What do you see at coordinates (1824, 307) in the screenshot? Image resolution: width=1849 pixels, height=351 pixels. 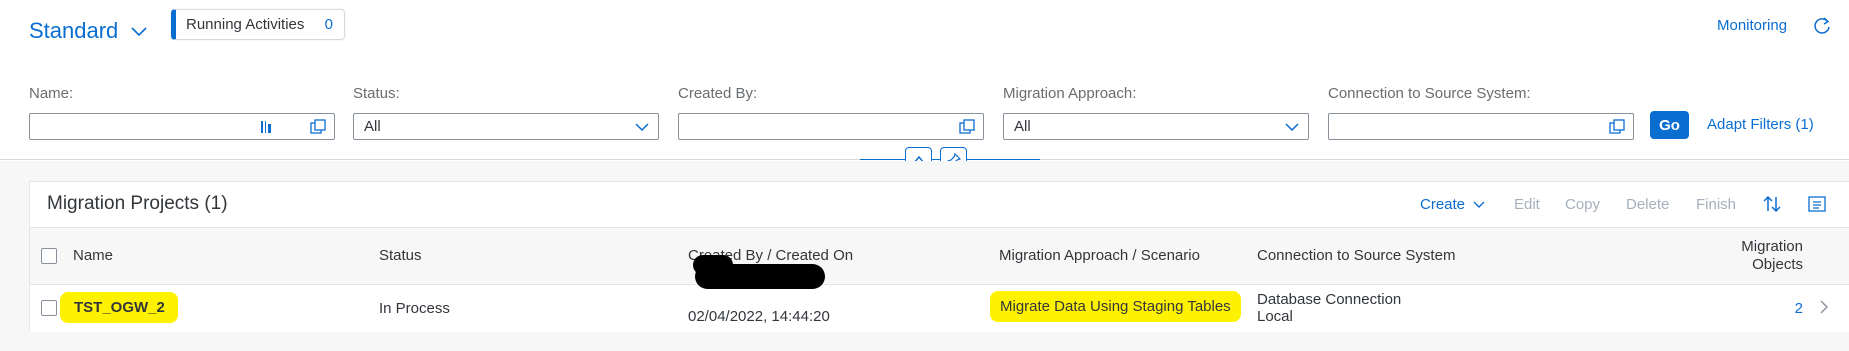 I see `chevron-right-icon` at bounding box center [1824, 307].